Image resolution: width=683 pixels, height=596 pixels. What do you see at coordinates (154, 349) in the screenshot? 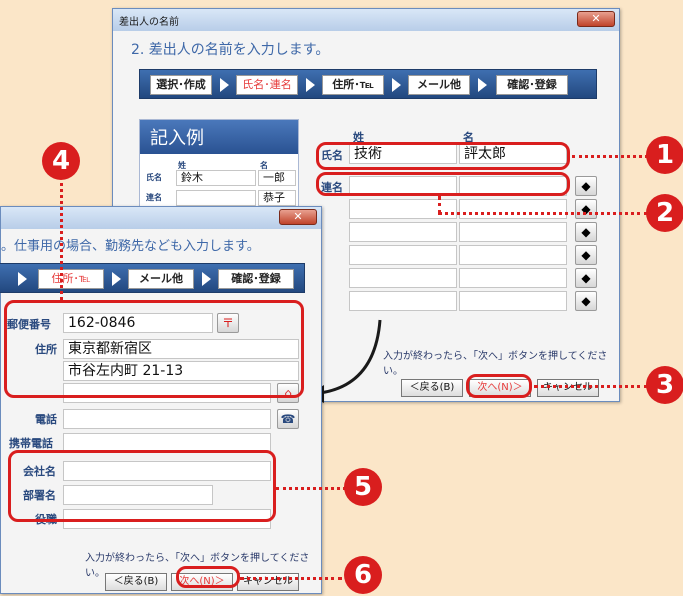
I see `highlight-address-block` at bounding box center [154, 349].